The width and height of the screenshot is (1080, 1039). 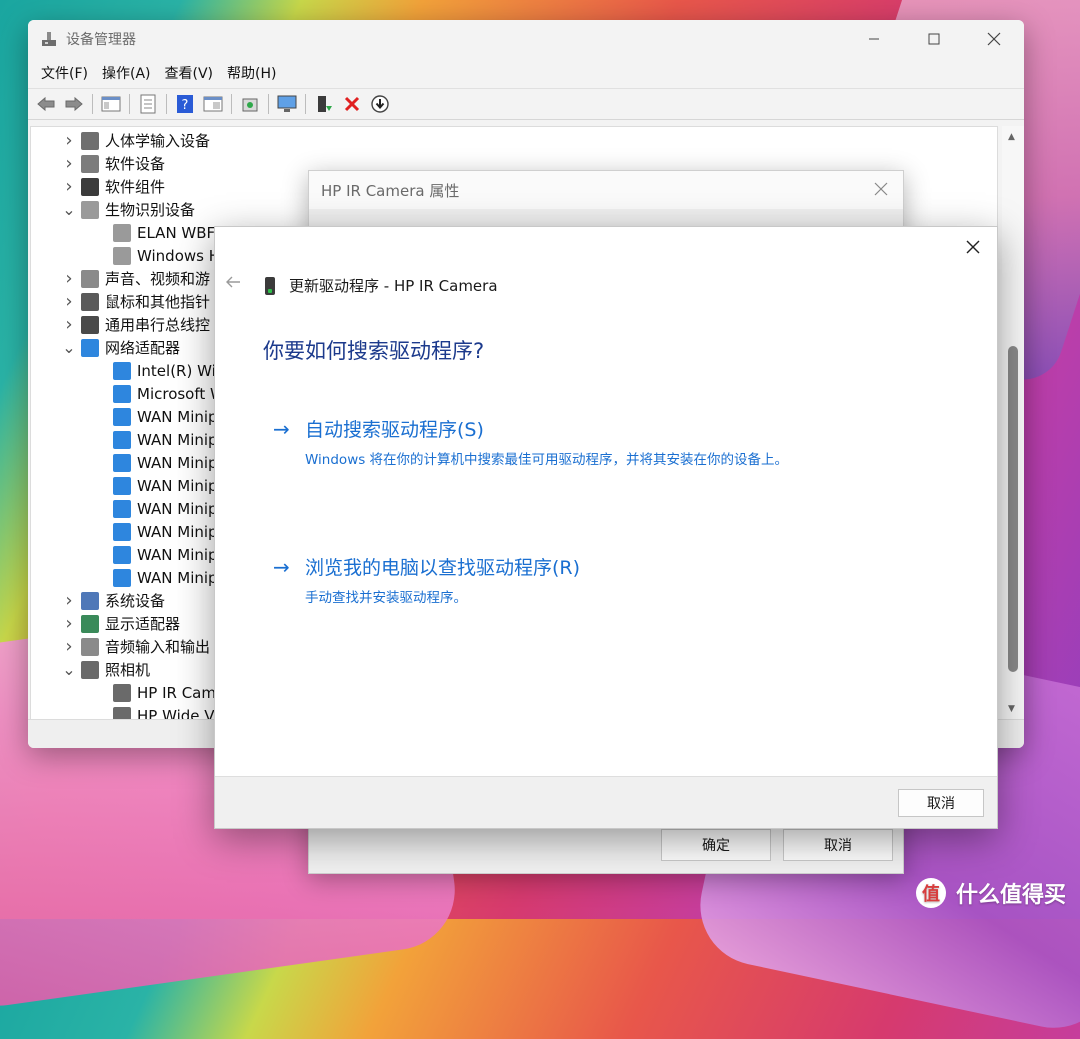 What do you see at coordinates (881, 190) in the screenshot?
I see `properties-close-button` at bounding box center [881, 190].